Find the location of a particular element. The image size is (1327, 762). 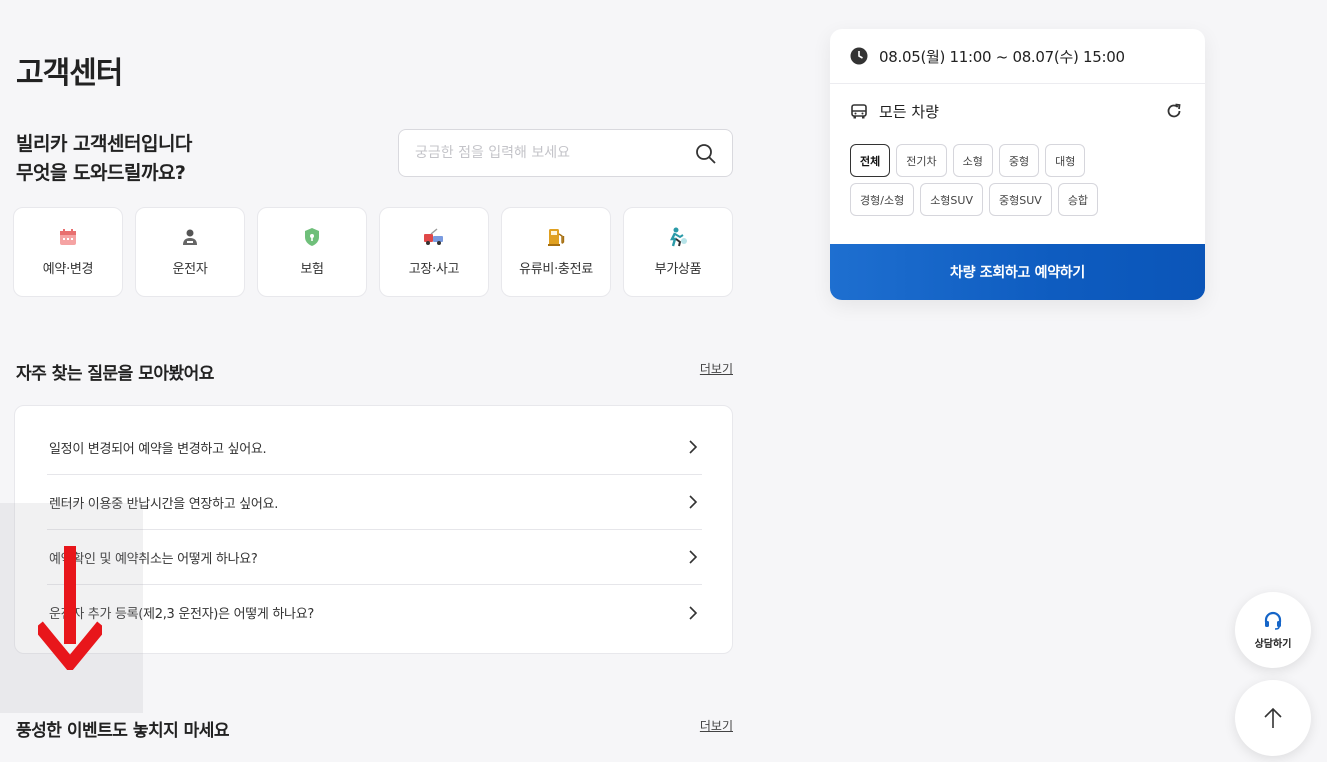

arrow-up-icon is located at coordinates (1273, 717).